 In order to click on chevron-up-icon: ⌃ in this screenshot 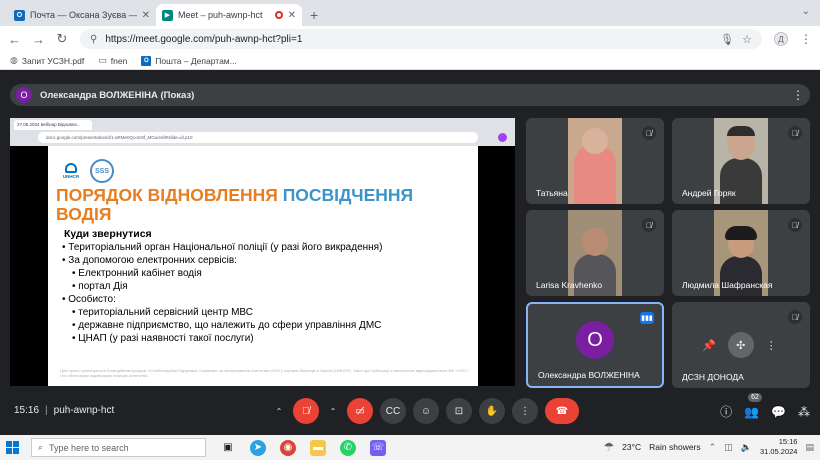, I will do `click(713, 447)`.